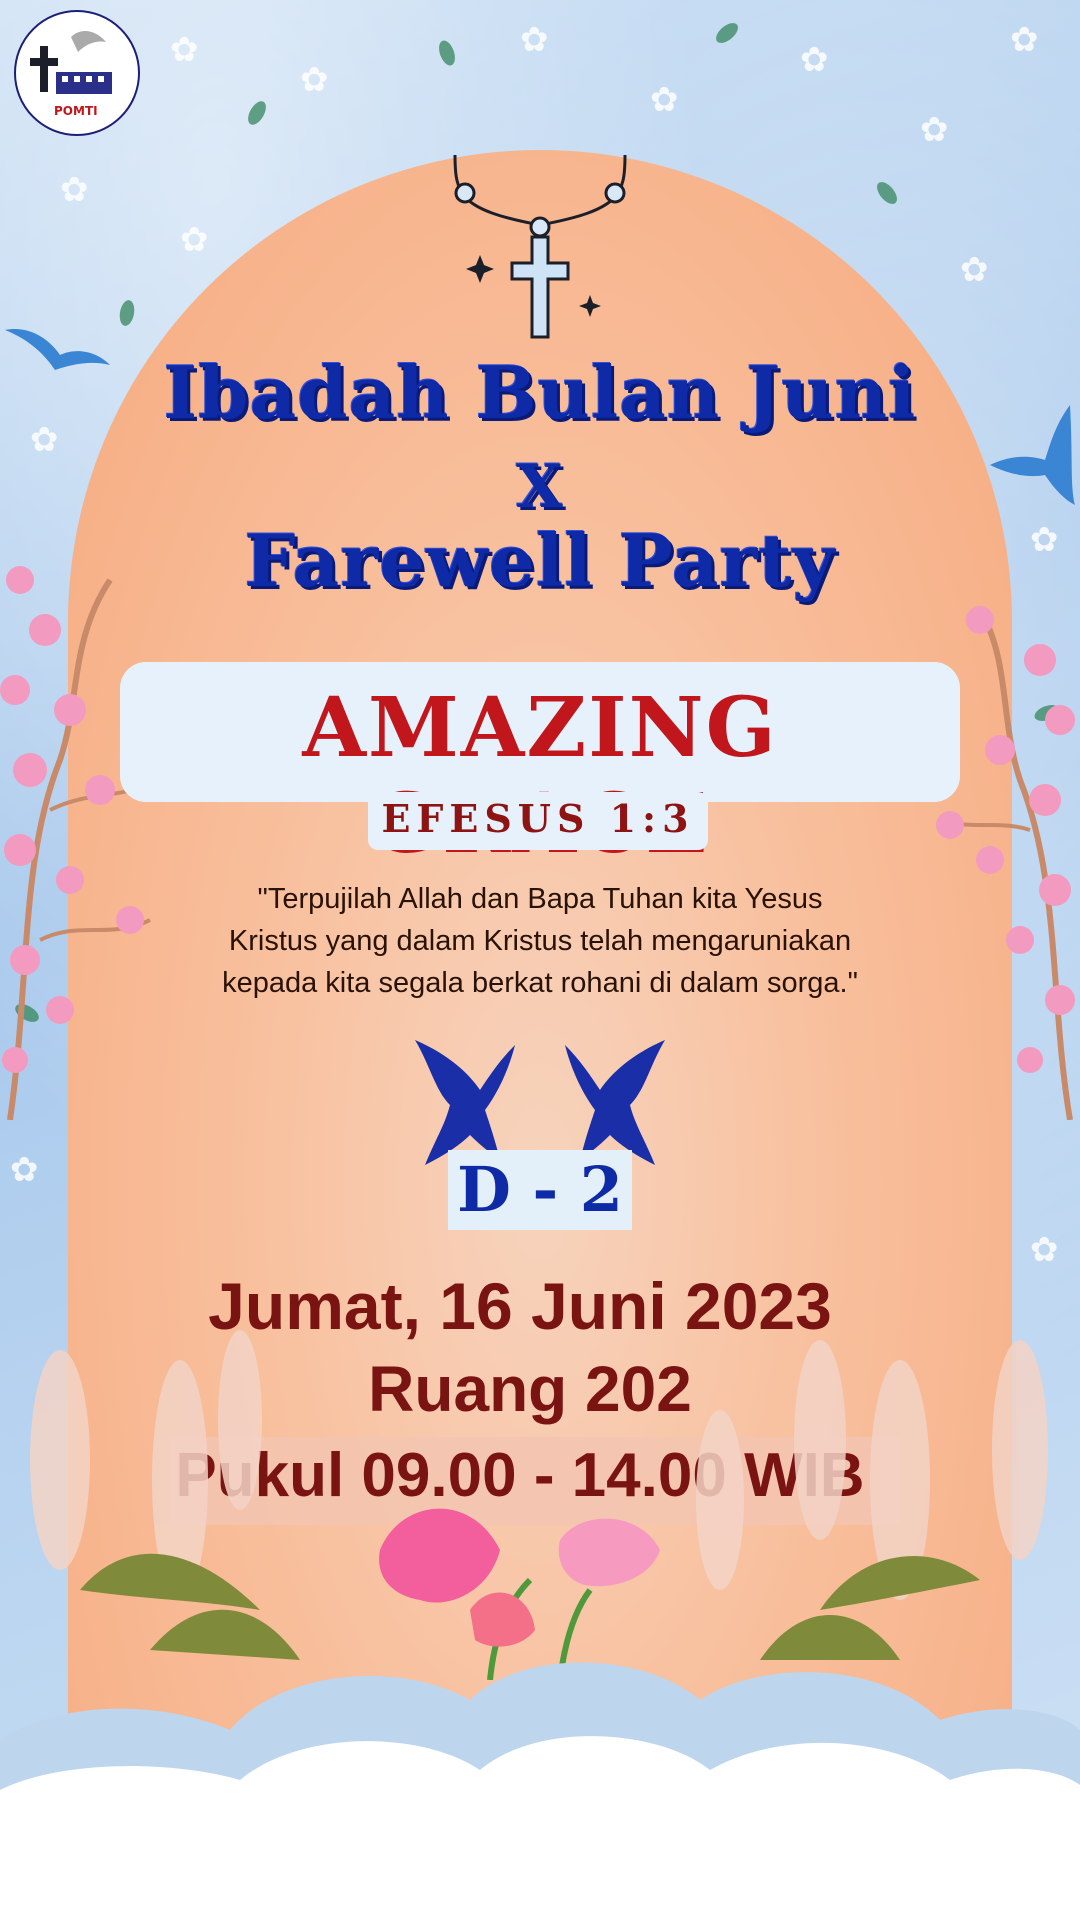  What do you see at coordinates (540, 1189) in the screenshot?
I see `countdown-label: D - 2` at bounding box center [540, 1189].